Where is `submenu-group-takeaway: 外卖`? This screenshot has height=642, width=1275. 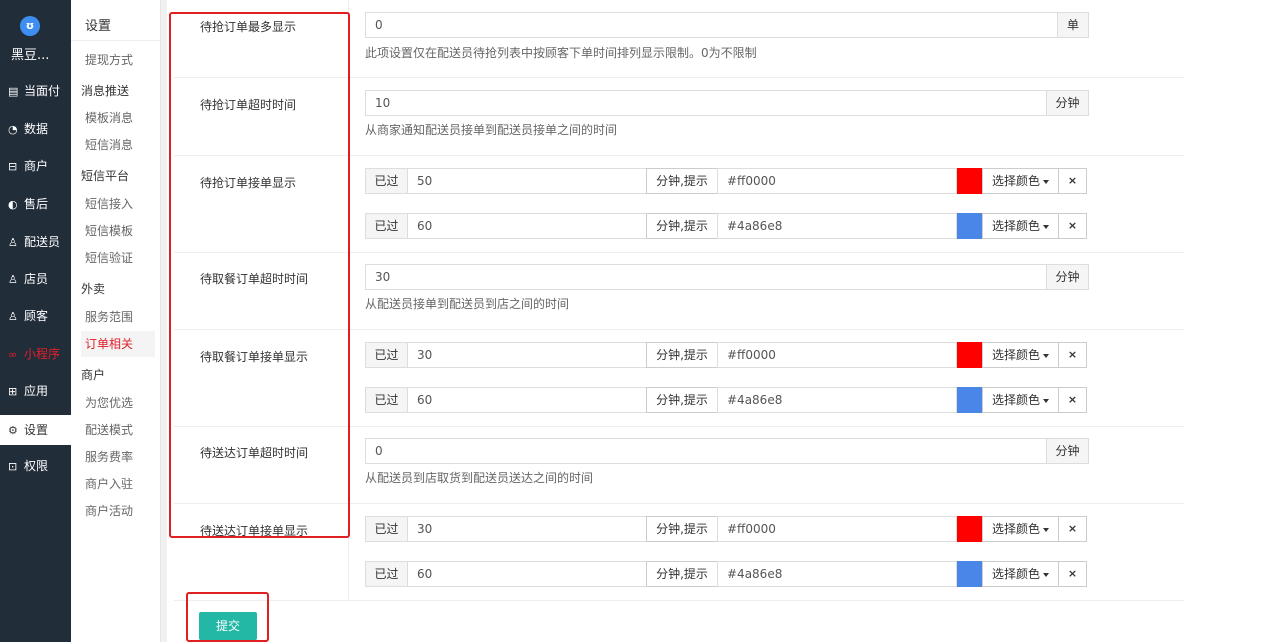
submenu-group-takeaway: 外卖 is located at coordinates (93, 289).